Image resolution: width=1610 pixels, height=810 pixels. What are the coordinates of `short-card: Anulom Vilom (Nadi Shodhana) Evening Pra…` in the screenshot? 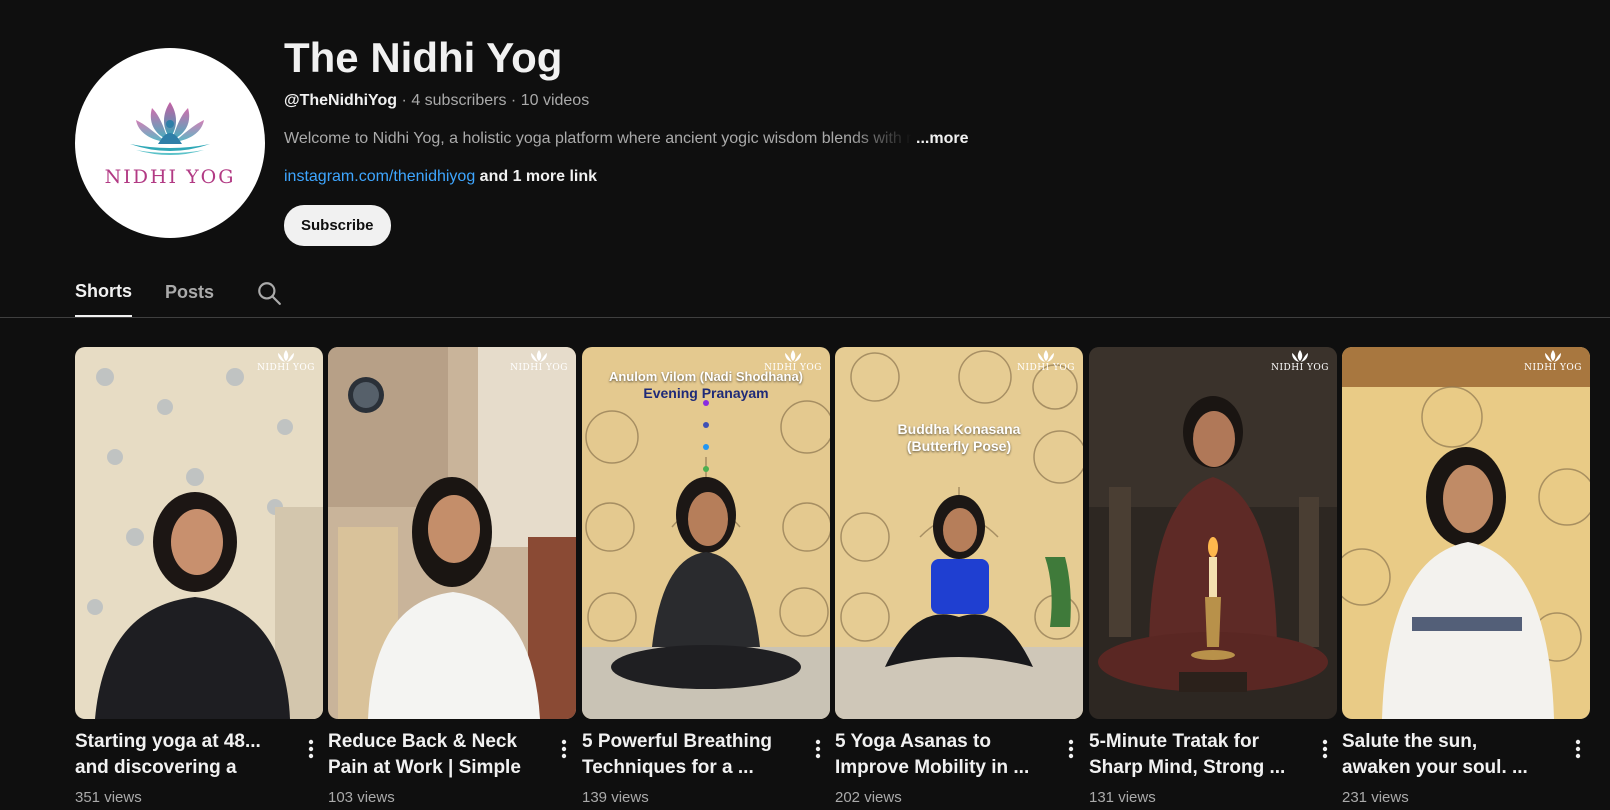 It's located at (706, 576).